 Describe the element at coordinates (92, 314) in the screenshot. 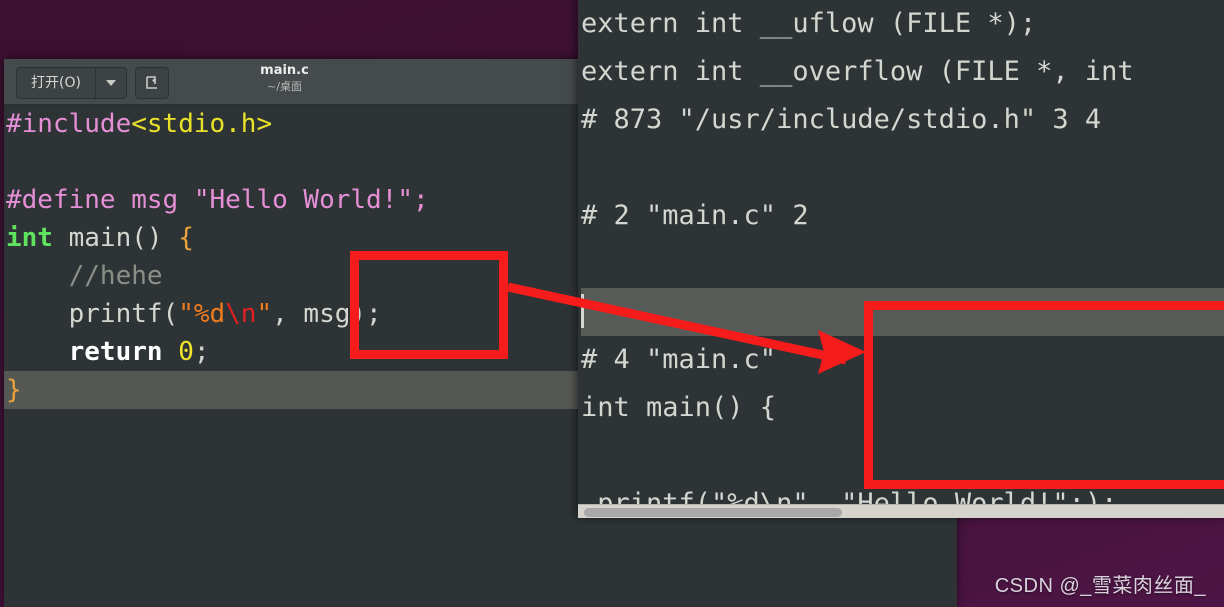

I see `code-token: printf(` at that location.